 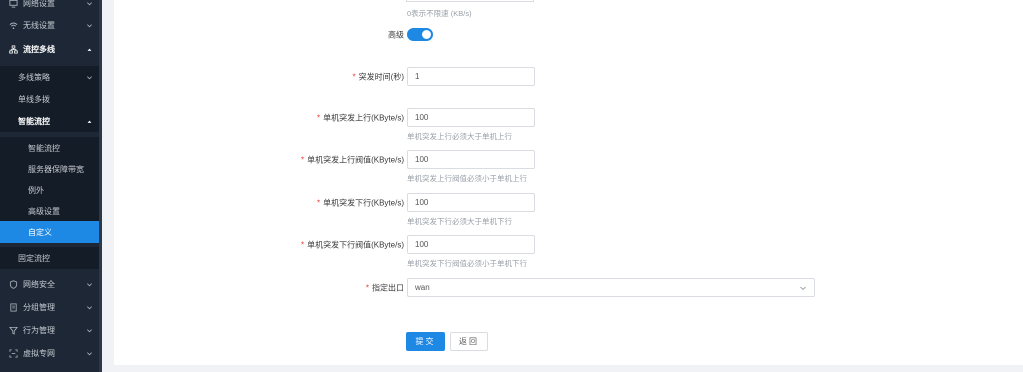 I want to click on sidebar-item-label: 网络设置, so click(x=39, y=4).